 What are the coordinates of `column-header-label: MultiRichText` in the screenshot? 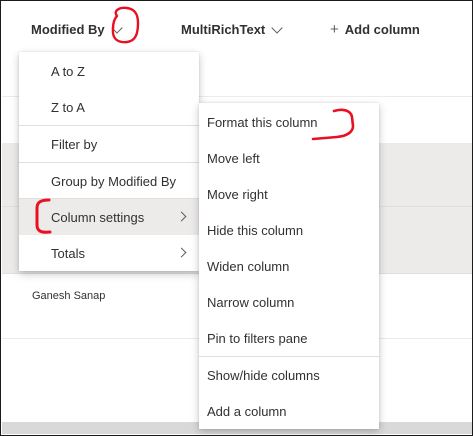 It's located at (223, 29).